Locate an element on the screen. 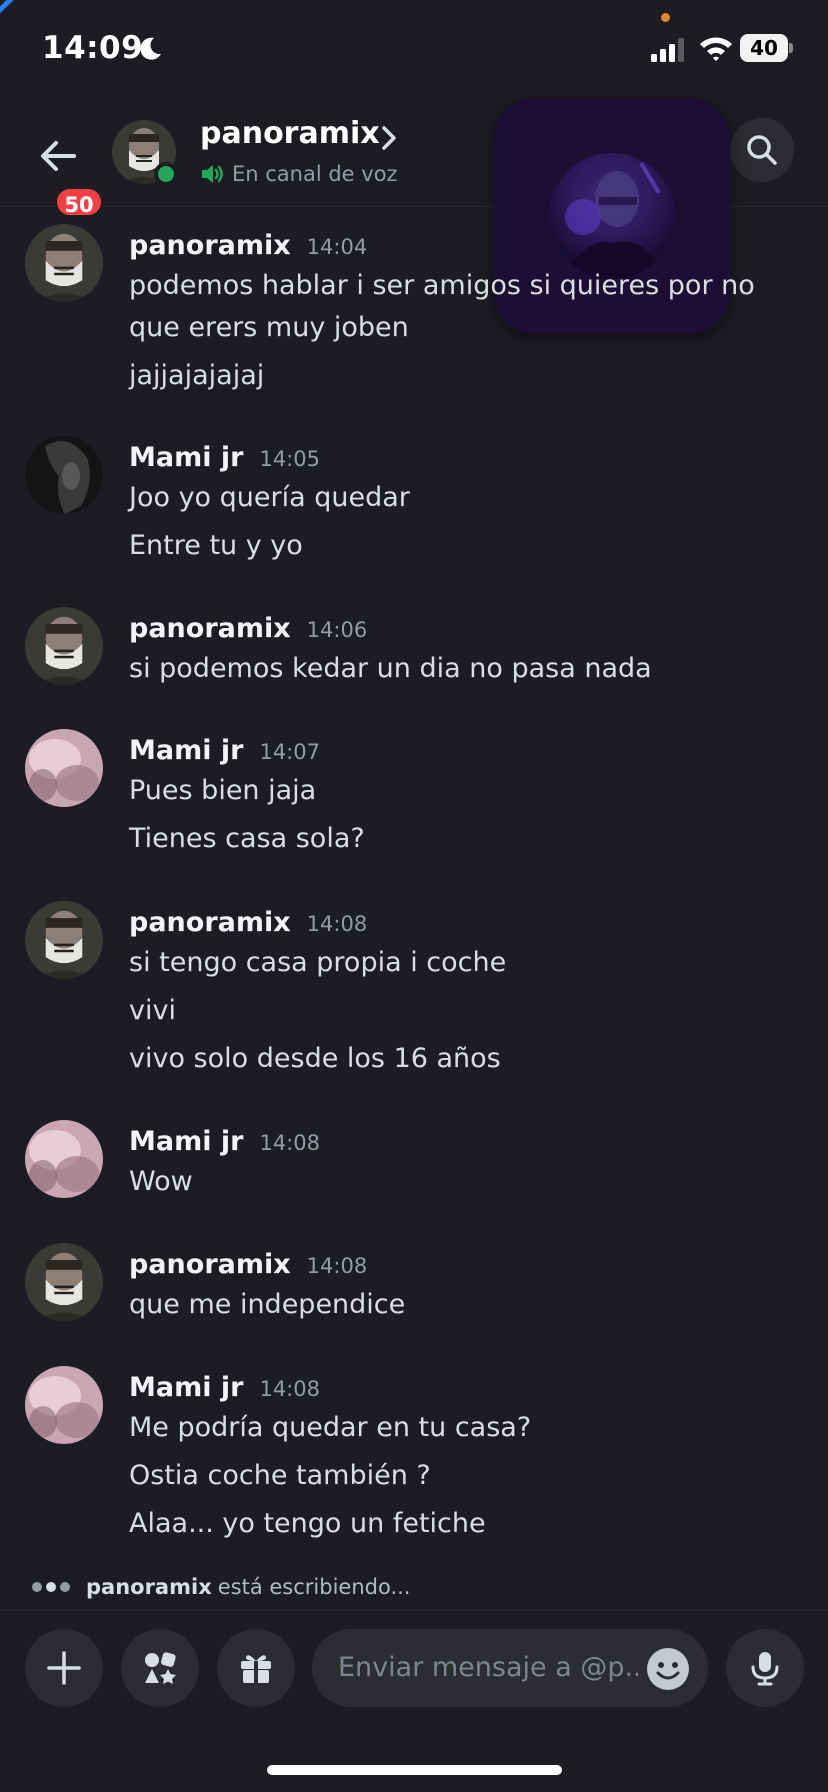 The image size is (828, 1792). voice-status: En canal de voz is located at coordinates (299, 174).